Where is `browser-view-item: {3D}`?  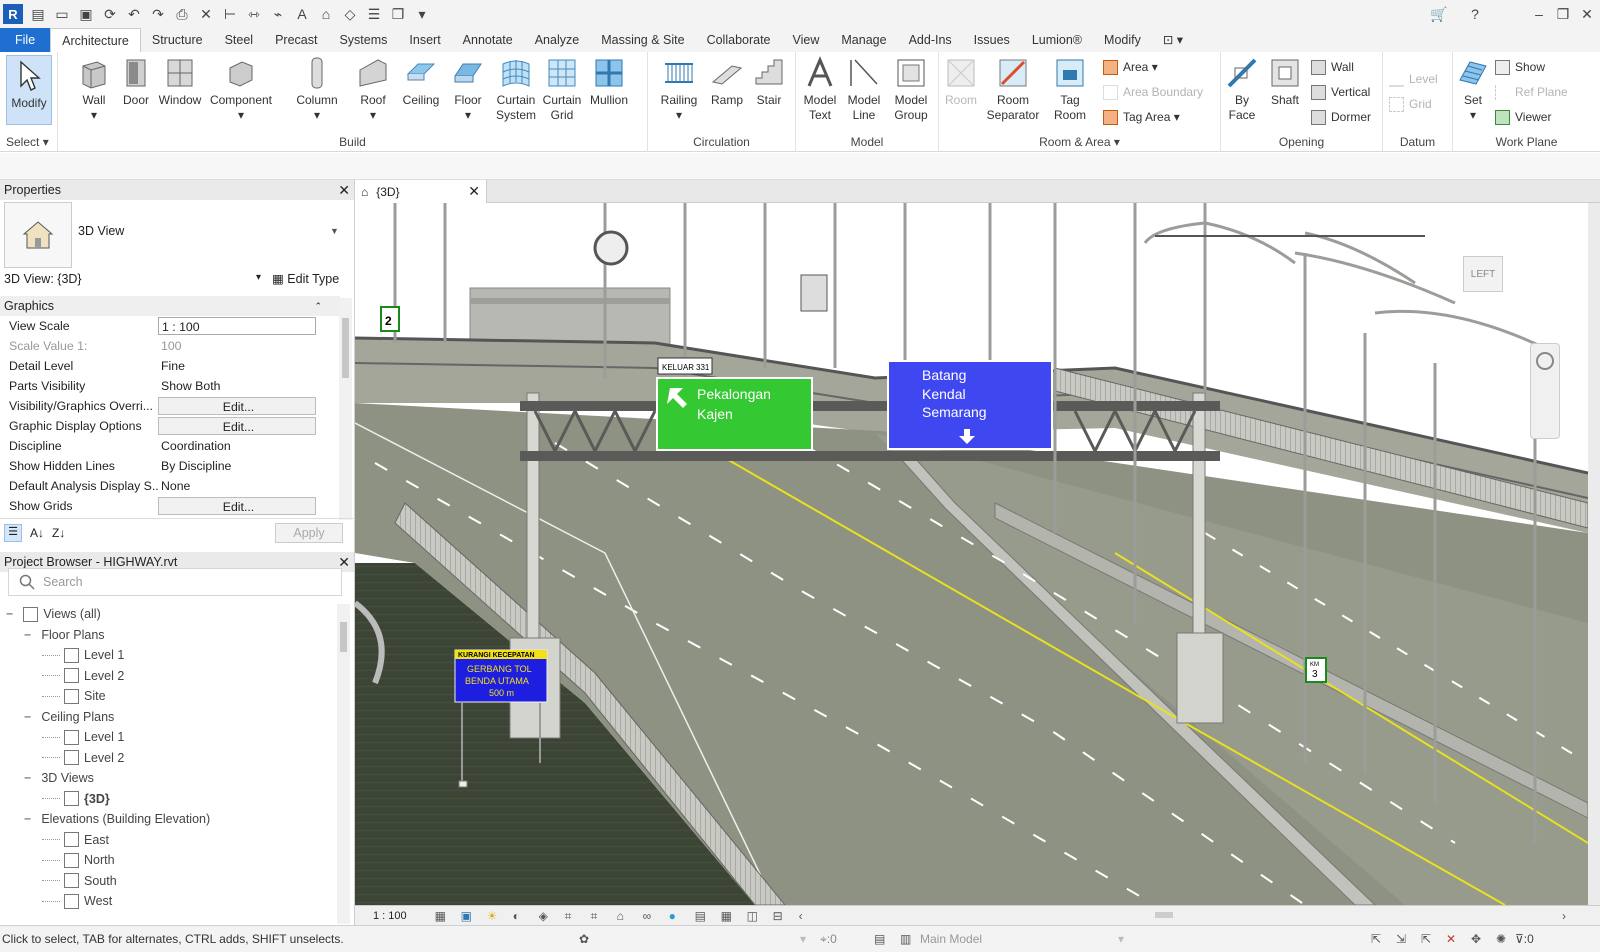 browser-view-item: {3D} is located at coordinates (76, 799).